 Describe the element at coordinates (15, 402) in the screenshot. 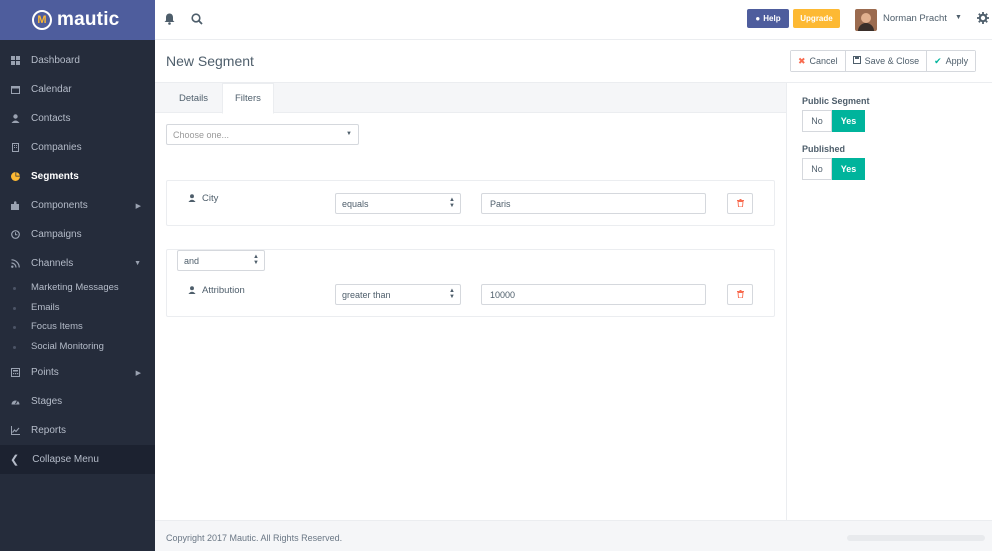

I see `tachometer-icon` at that location.